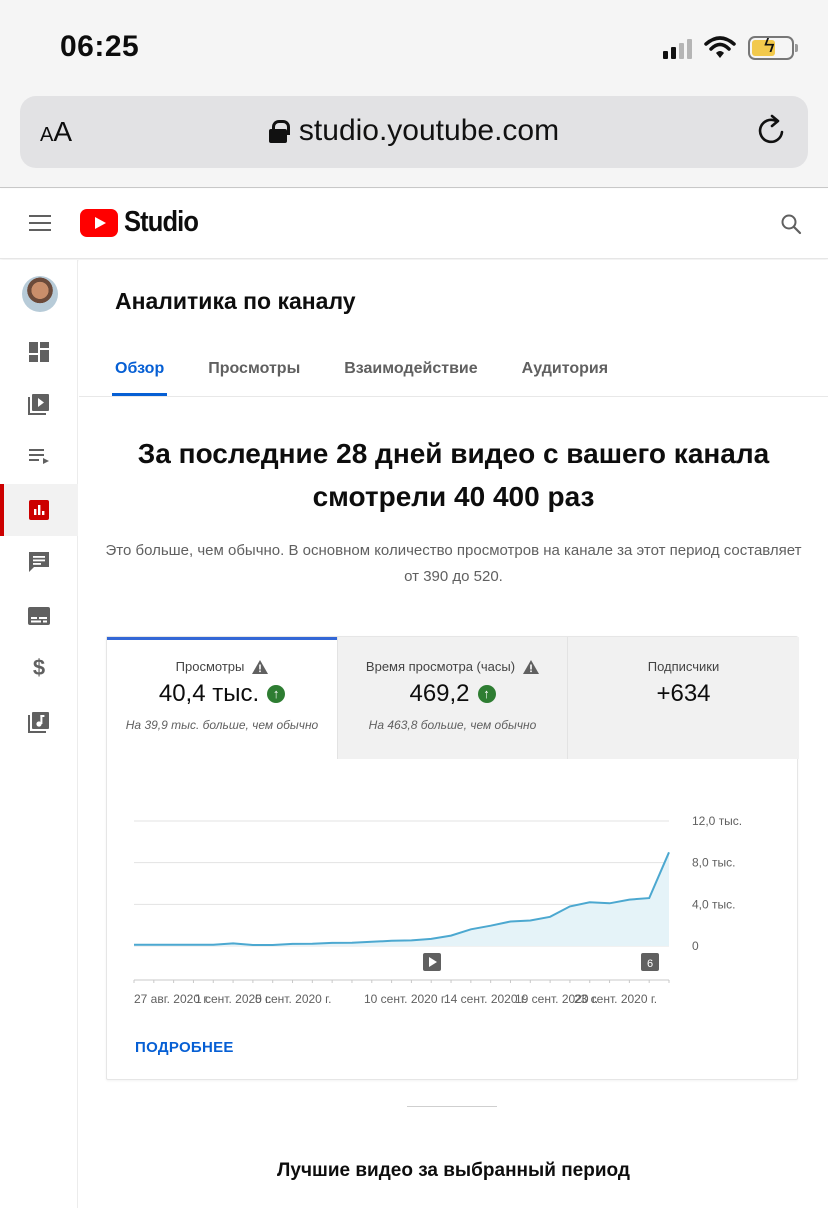  Describe the element at coordinates (683, 666) in the screenshot. I see `metric-label: Подписчики` at that location.